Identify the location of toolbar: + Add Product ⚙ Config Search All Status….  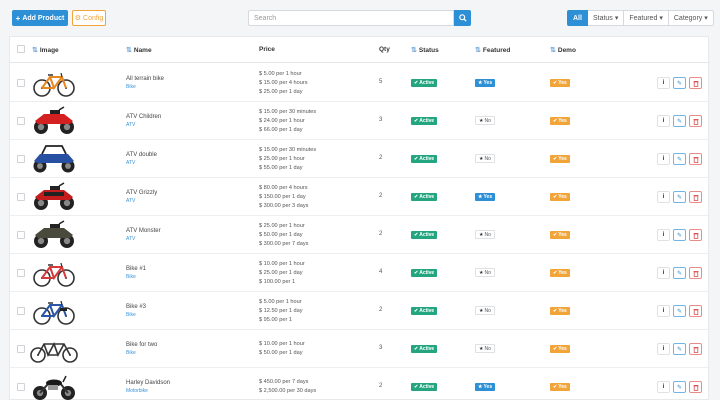
(360, 18).